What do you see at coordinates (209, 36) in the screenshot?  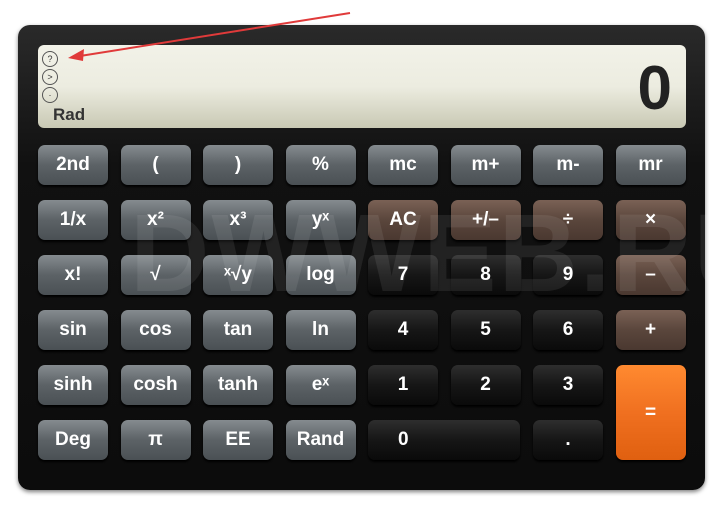 I see `annotation-arrow-icon` at bounding box center [209, 36].